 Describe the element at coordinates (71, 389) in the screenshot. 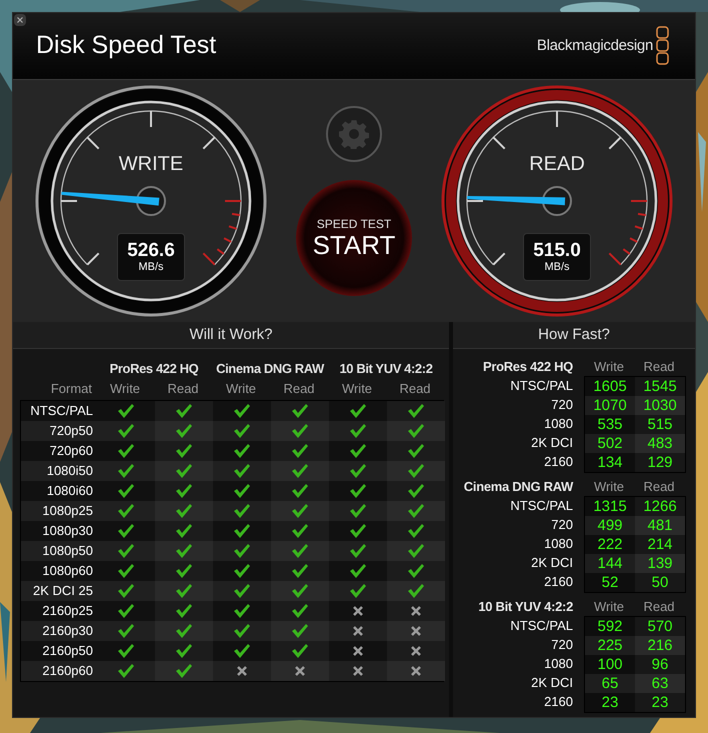

I see `column-header: Format` at that location.